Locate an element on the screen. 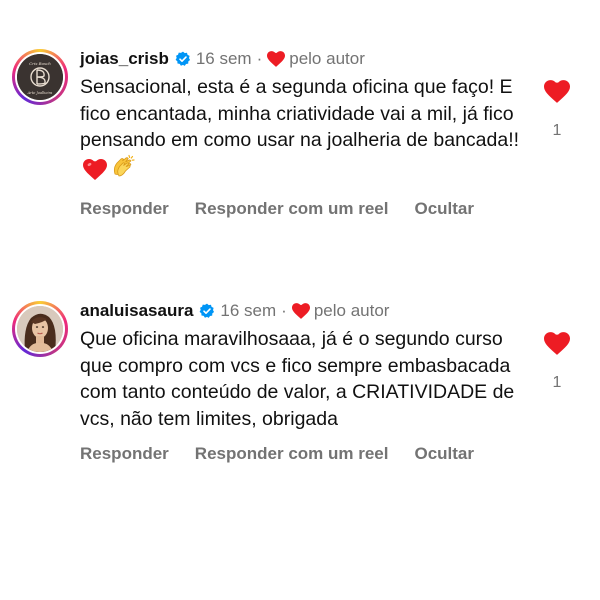 The image size is (600, 600). avatar is located at coordinates (40, 329).